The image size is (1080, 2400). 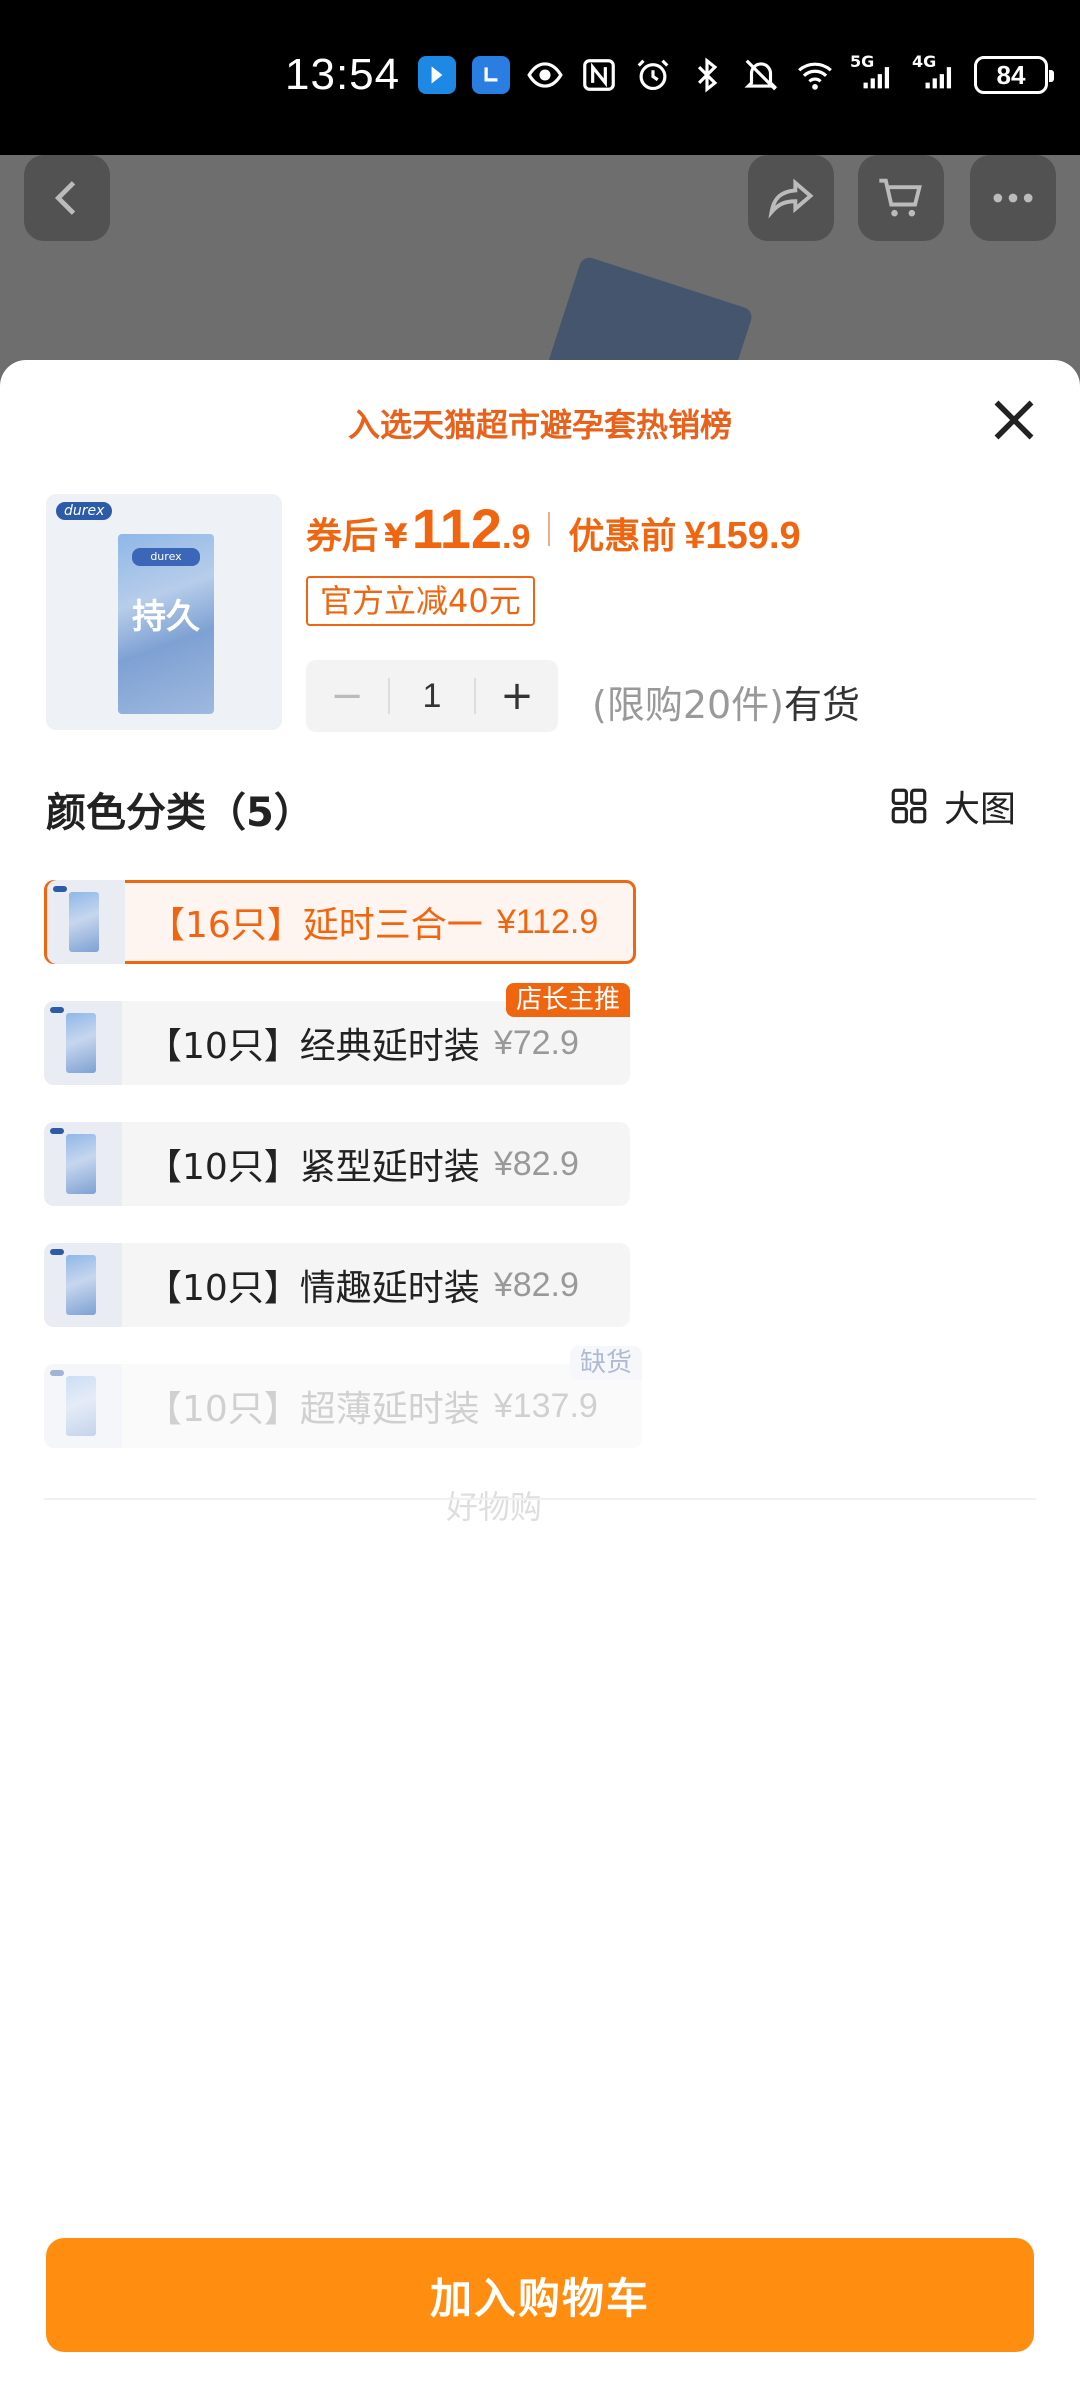 What do you see at coordinates (909, 806) in the screenshot?
I see `grid-icon` at bounding box center [909, 806].